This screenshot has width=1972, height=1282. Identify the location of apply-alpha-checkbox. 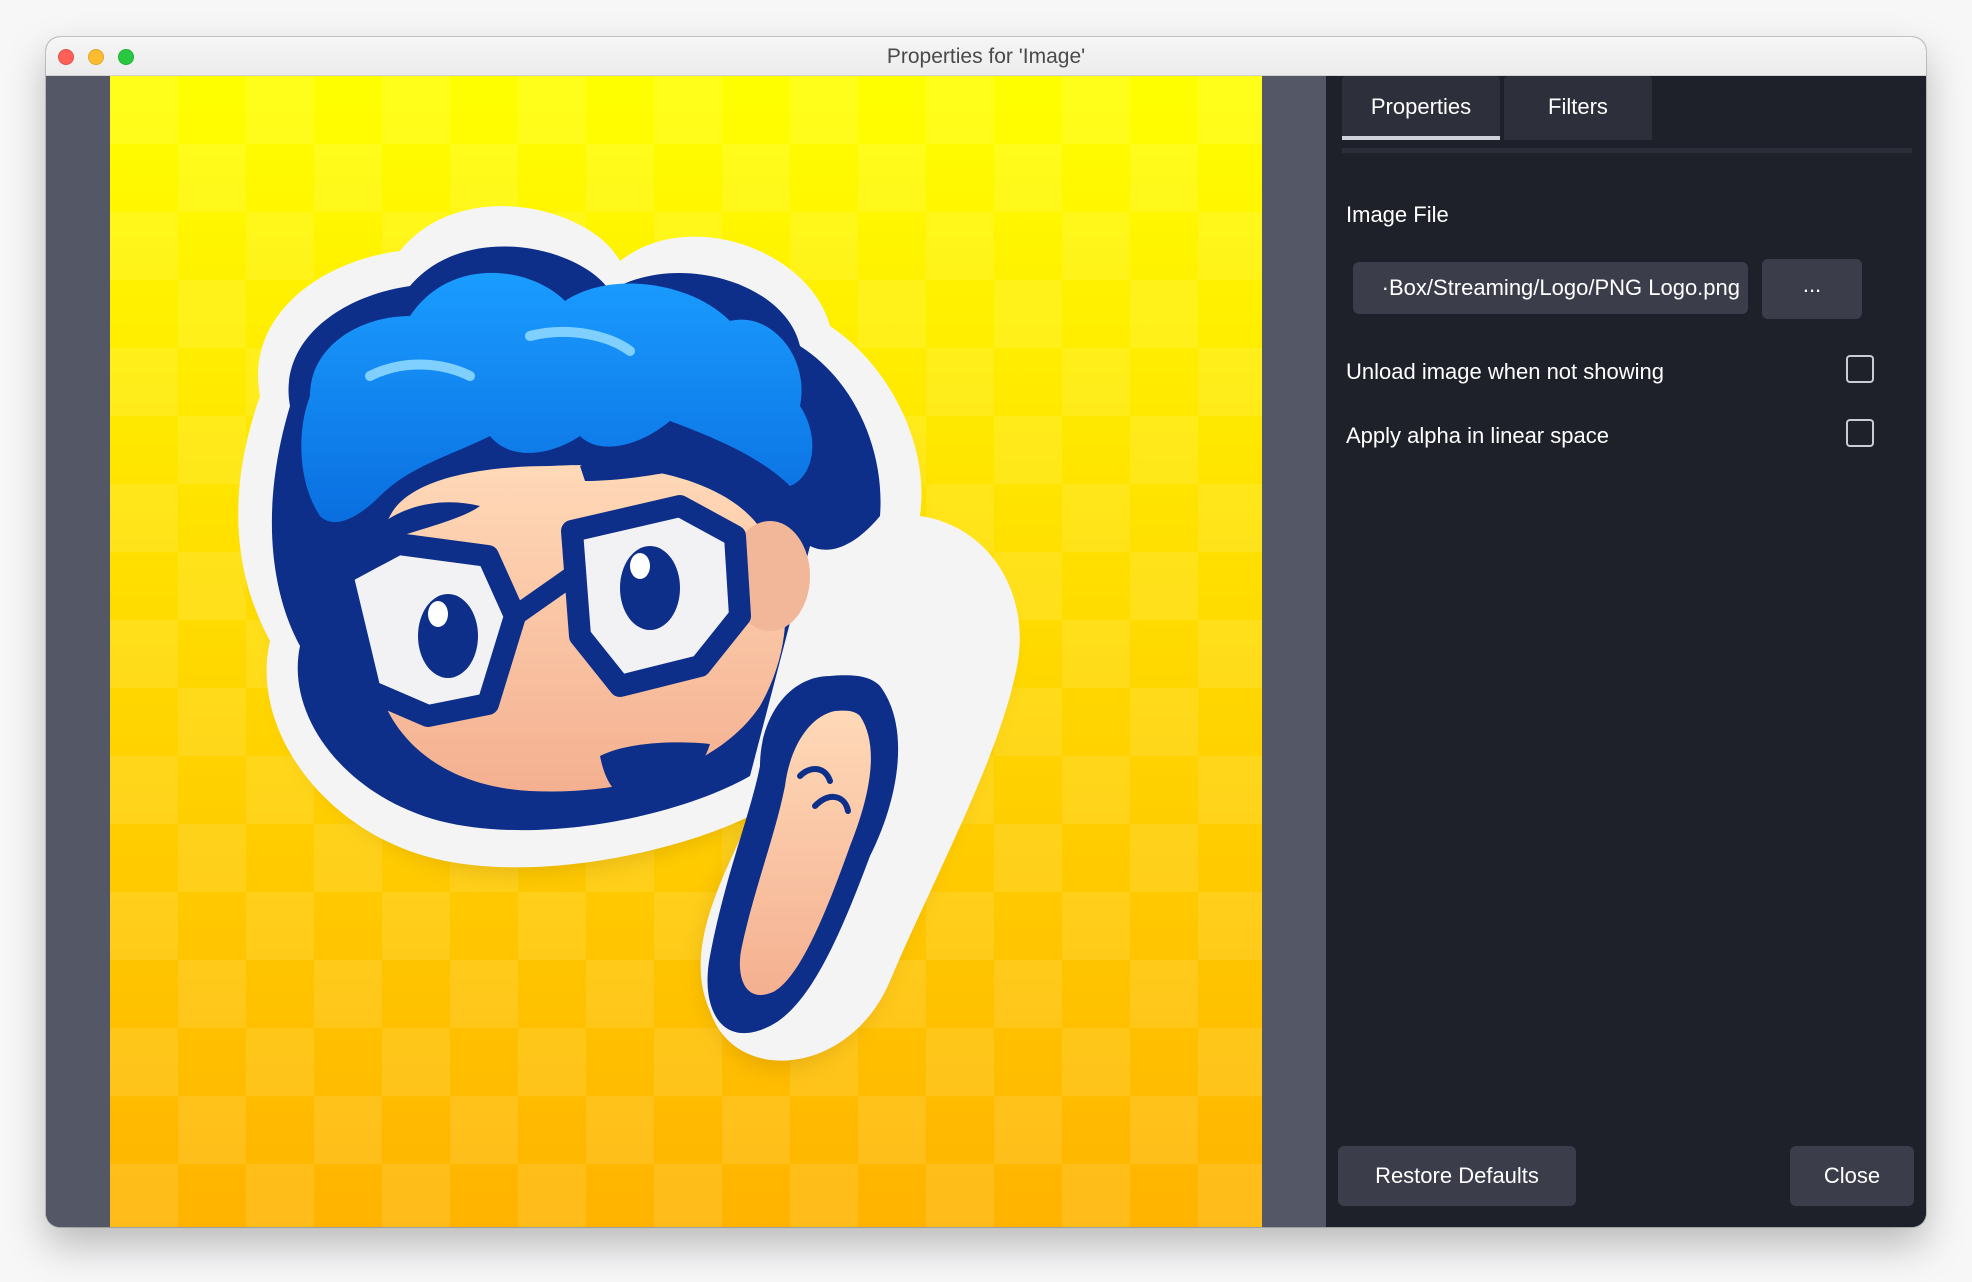
(1860, 433).